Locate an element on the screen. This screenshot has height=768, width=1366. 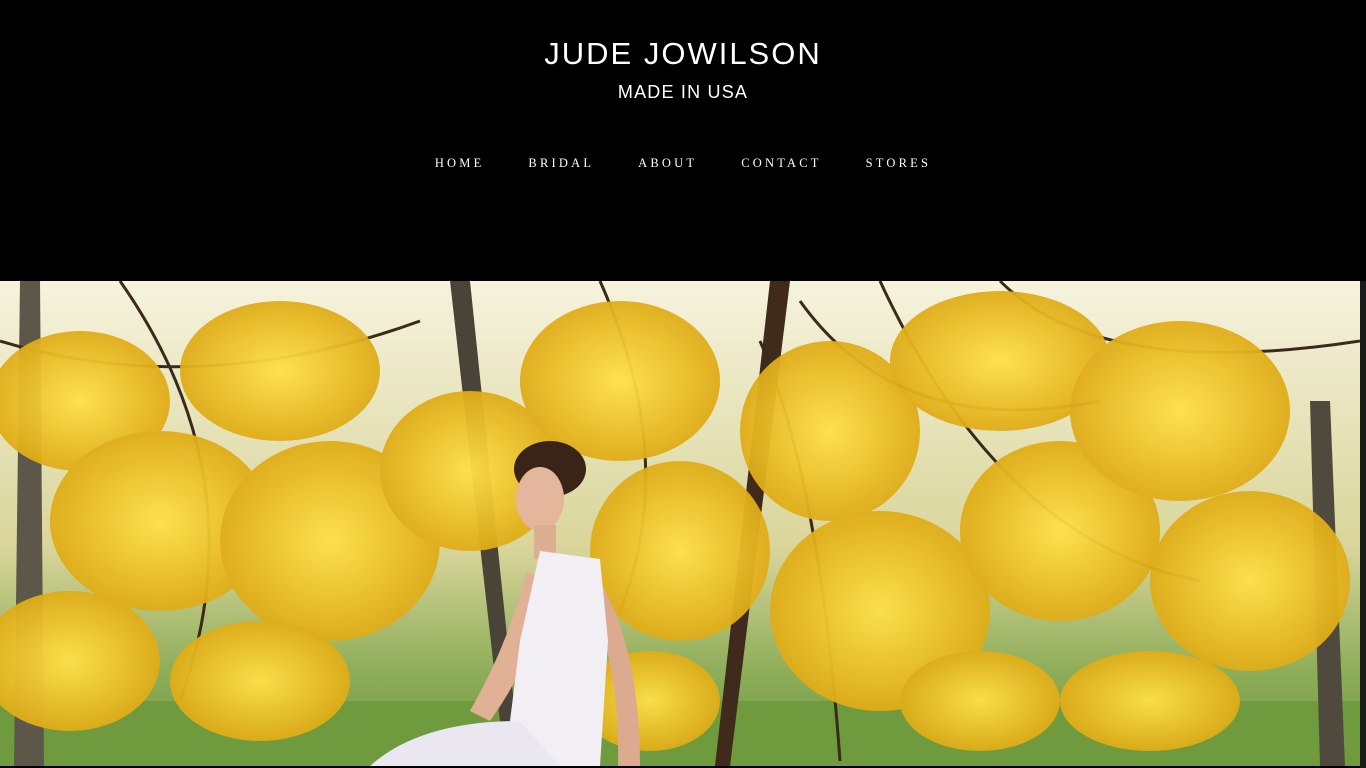
nav-item-contact: CONTACT is located at coordinates (781, 163).